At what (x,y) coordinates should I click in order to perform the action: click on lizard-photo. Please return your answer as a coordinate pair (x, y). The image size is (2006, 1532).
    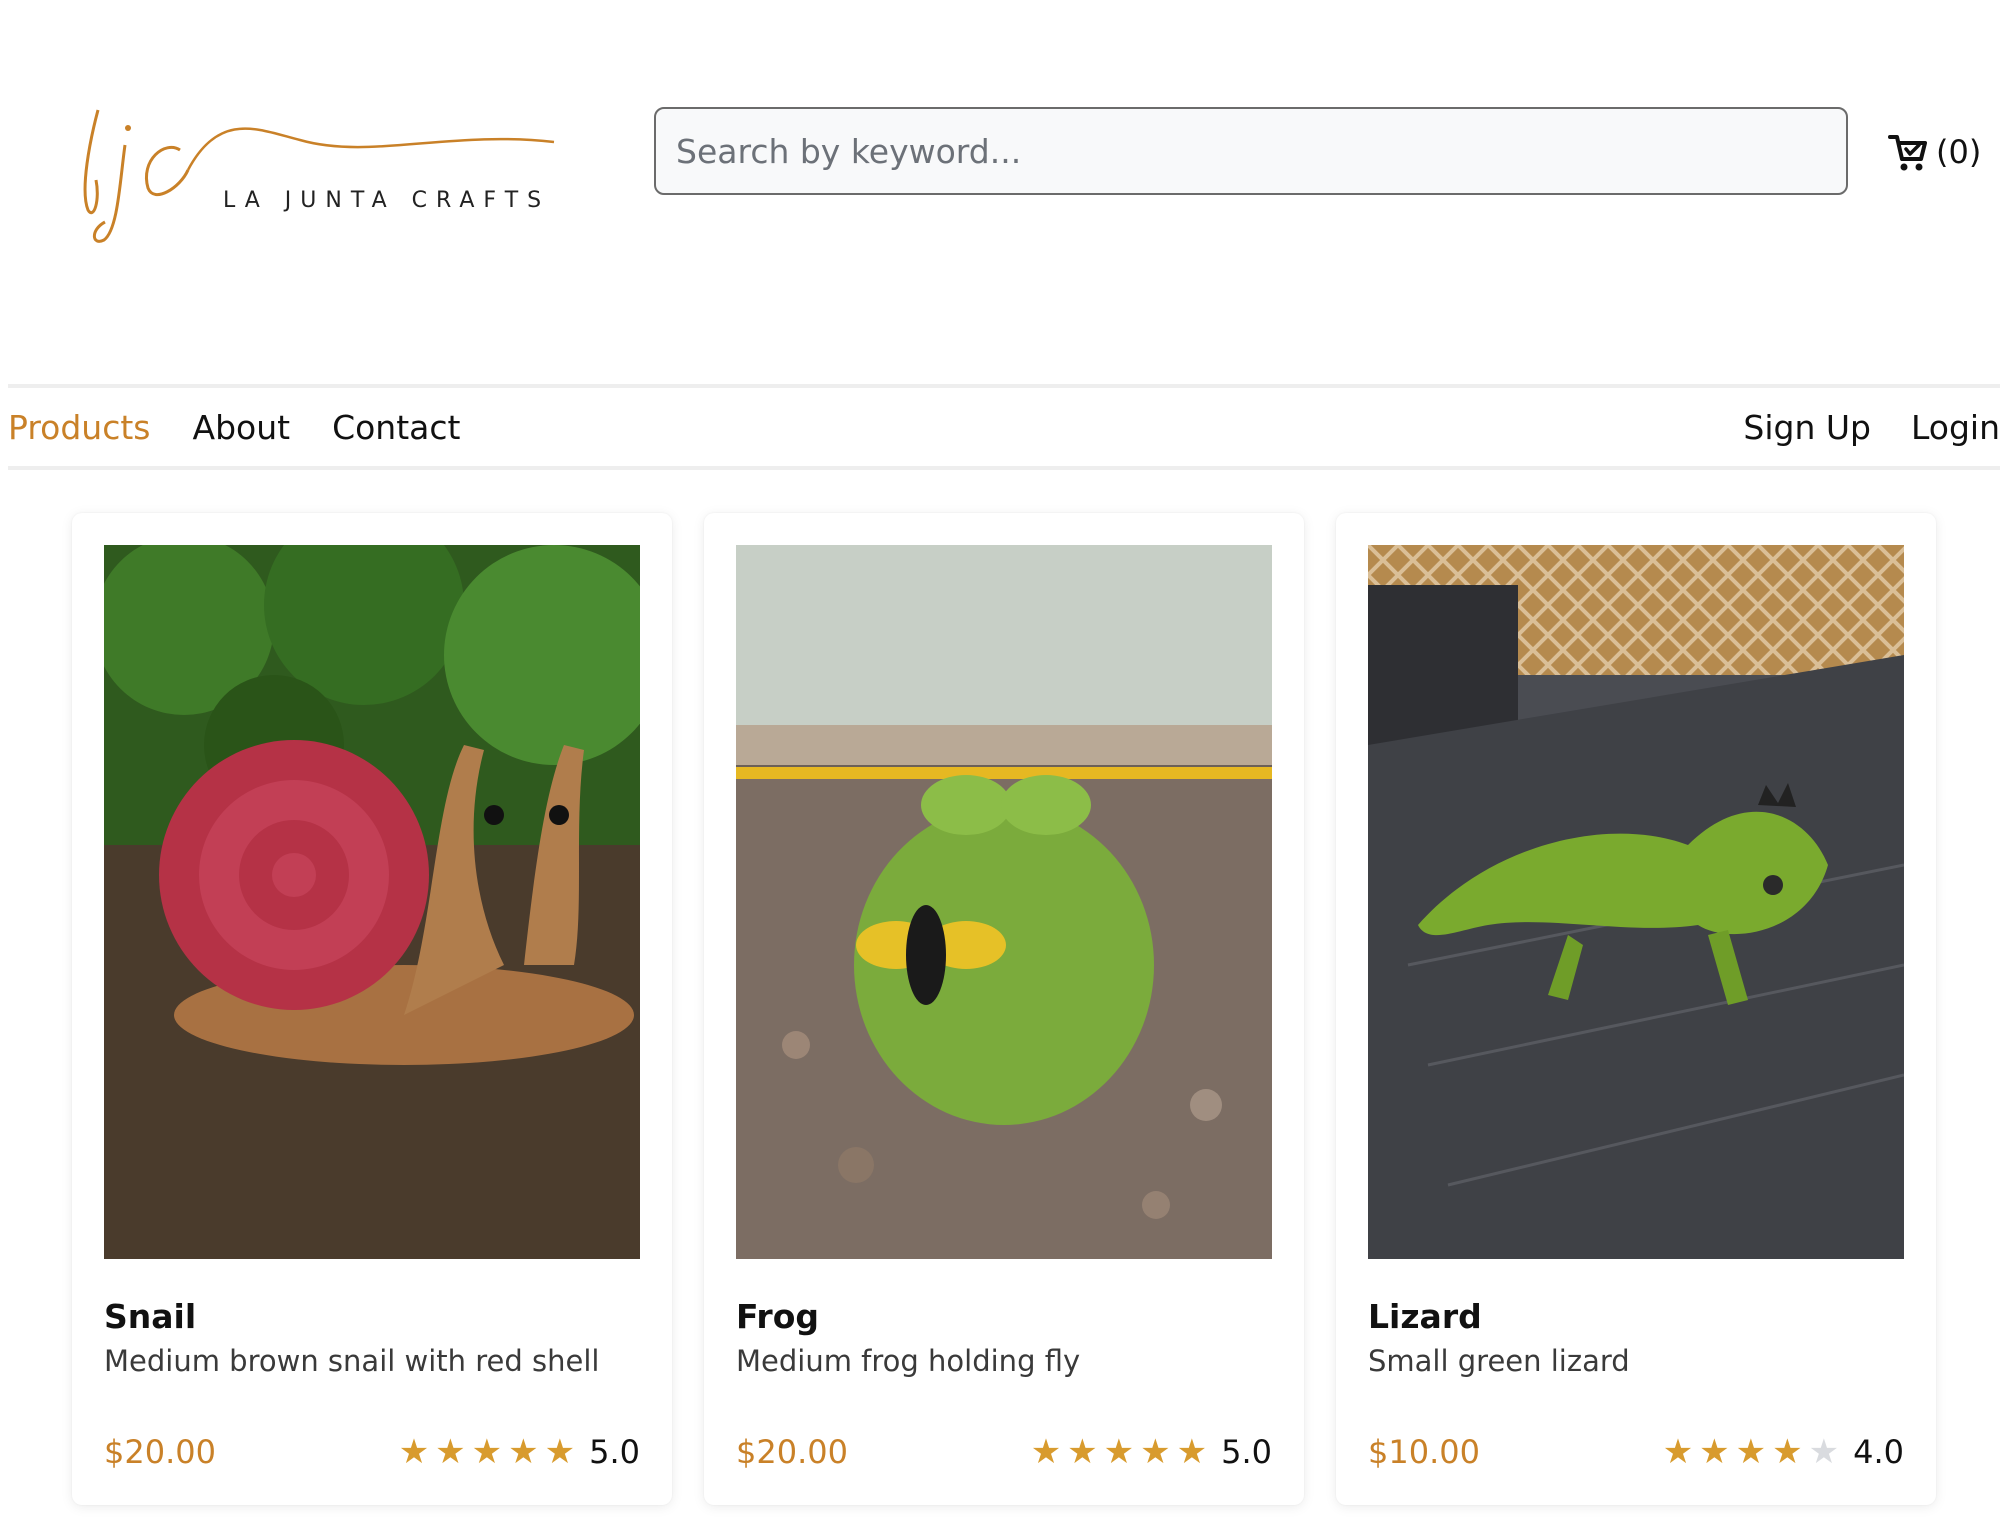
    Looking at the image, I should click on (1636, 902).